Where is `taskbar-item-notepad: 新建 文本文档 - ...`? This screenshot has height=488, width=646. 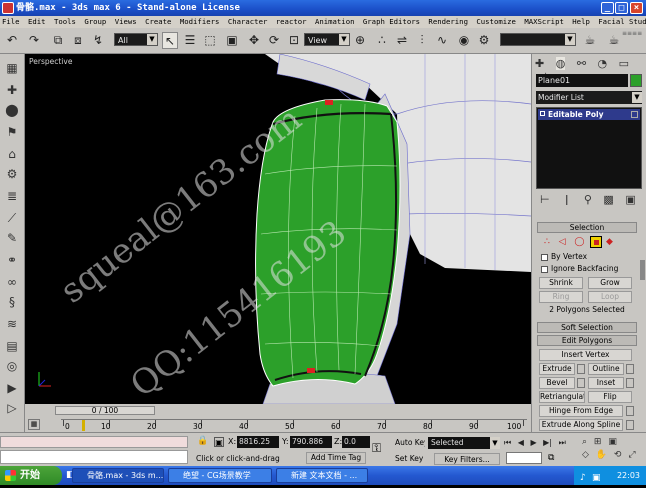
taskbar-item-notepad: 新建 文本文档 - ... is located at coordinates (322, 475).